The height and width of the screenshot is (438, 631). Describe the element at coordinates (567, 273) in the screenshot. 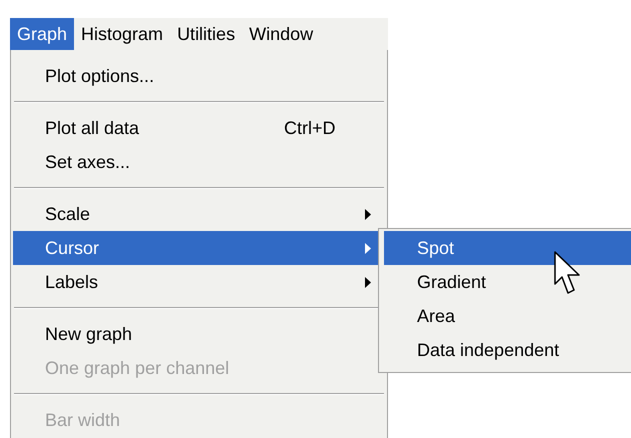

I see `mouse-pointer-icon` at that location.